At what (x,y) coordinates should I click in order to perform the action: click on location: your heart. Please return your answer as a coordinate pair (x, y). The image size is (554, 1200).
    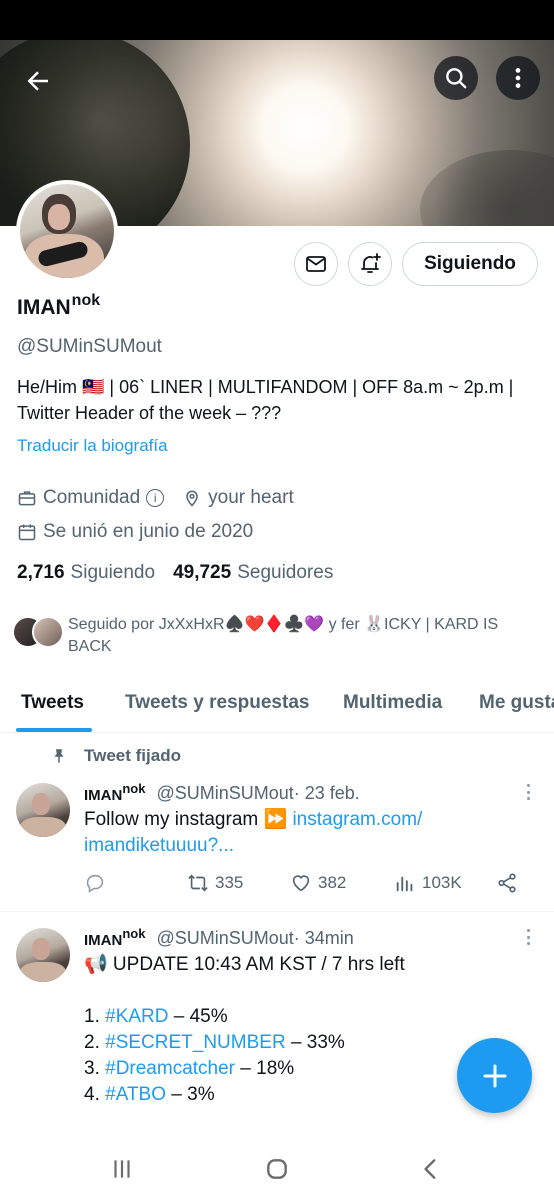
    Looking at the image, I should click on (238, 498).